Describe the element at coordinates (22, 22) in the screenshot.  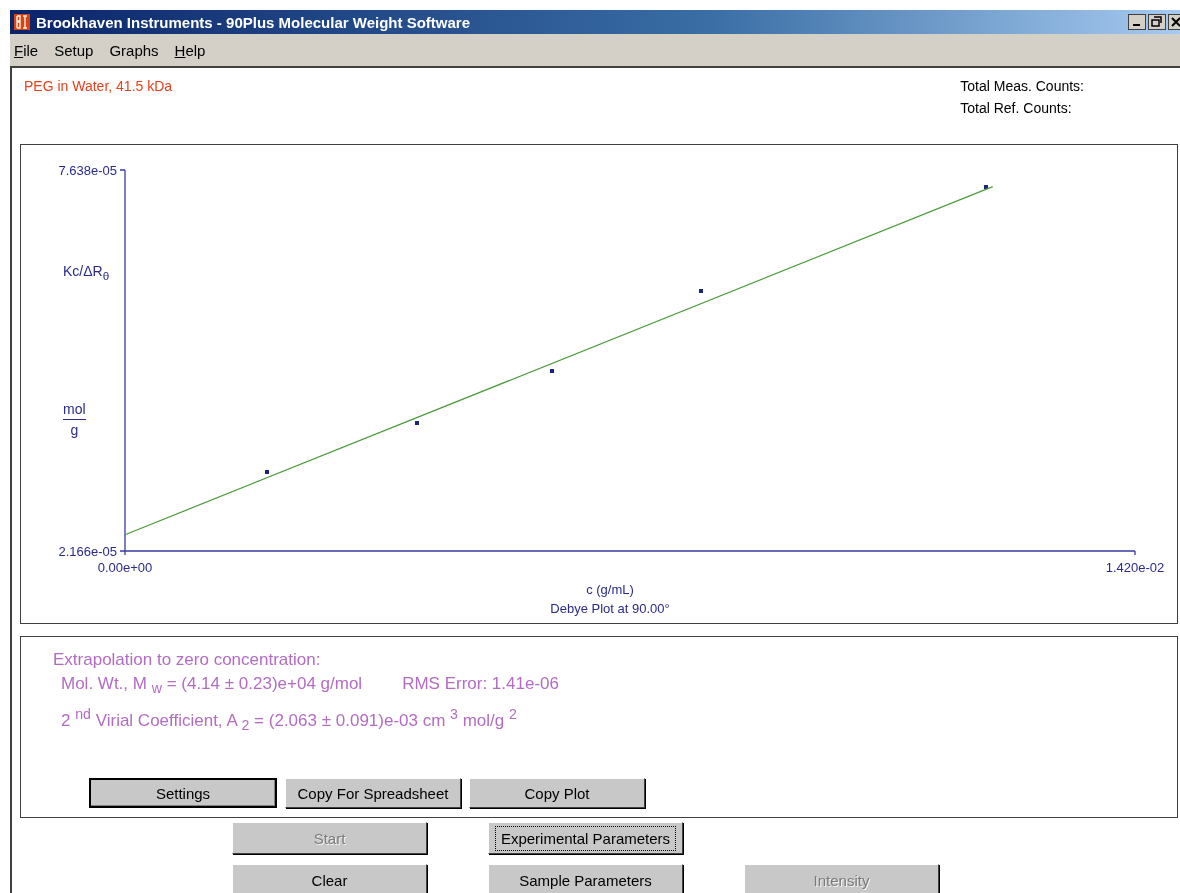
I see `app-logo-icon` at that location.